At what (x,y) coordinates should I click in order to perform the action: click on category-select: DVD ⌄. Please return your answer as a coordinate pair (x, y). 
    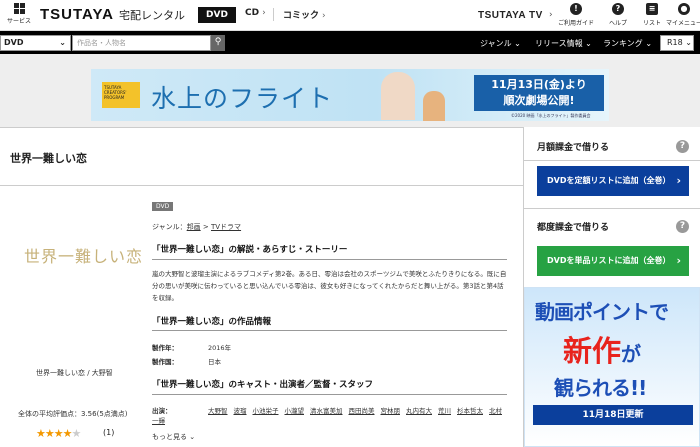
    Looking at the image, I should click on (35, 43).